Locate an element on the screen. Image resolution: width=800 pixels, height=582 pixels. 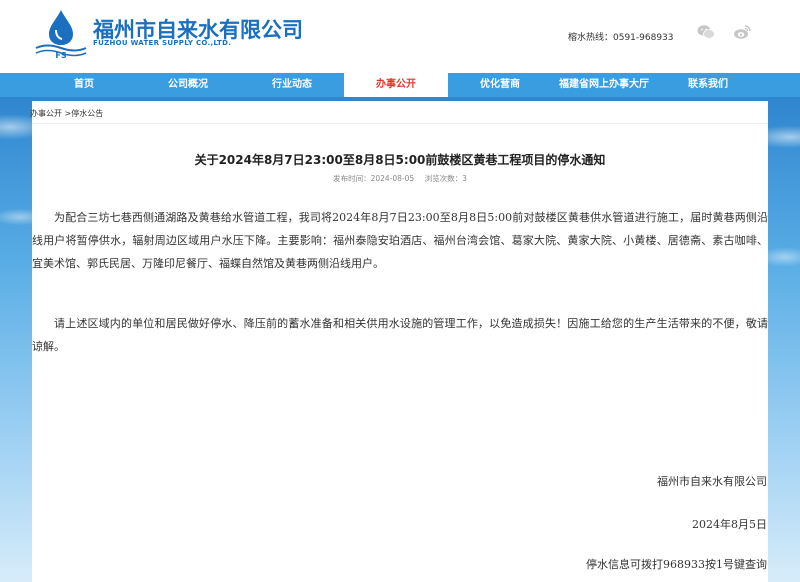
svg-text: FS is located at coordinates (60, 55).